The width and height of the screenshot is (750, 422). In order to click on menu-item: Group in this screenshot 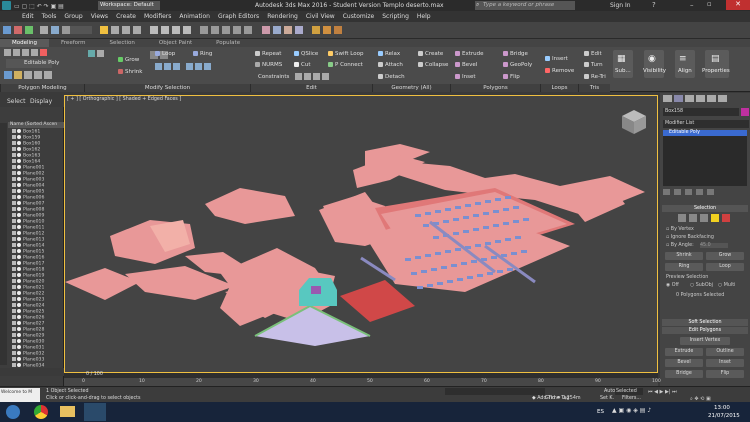, I will do `click(73, 16)`.